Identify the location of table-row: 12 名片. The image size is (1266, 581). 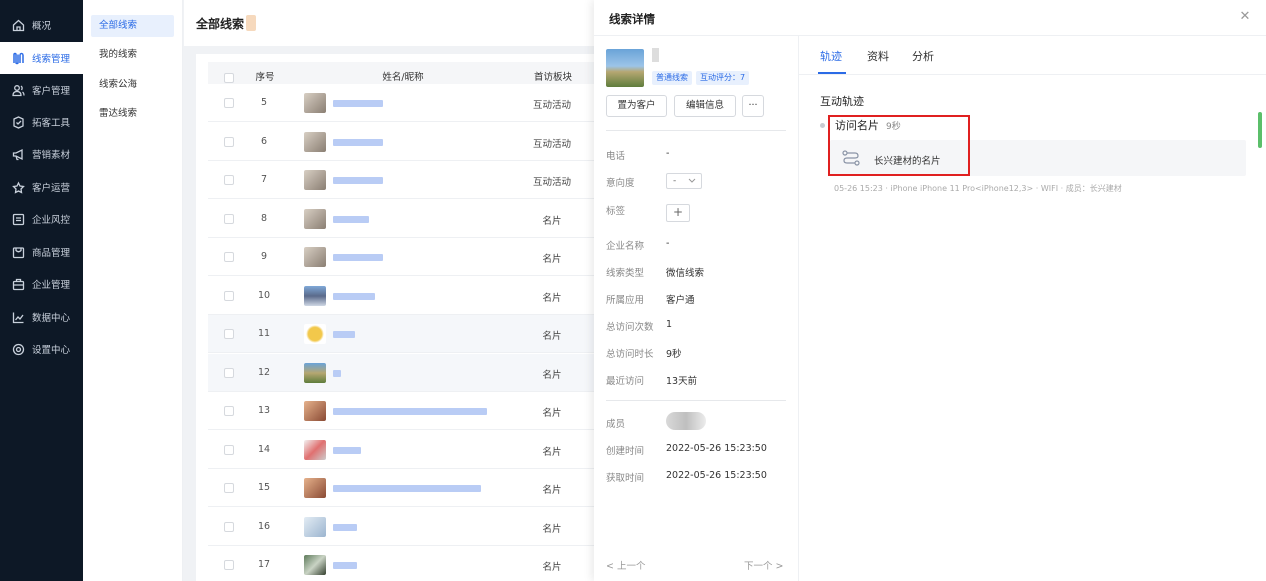
(401, 372).